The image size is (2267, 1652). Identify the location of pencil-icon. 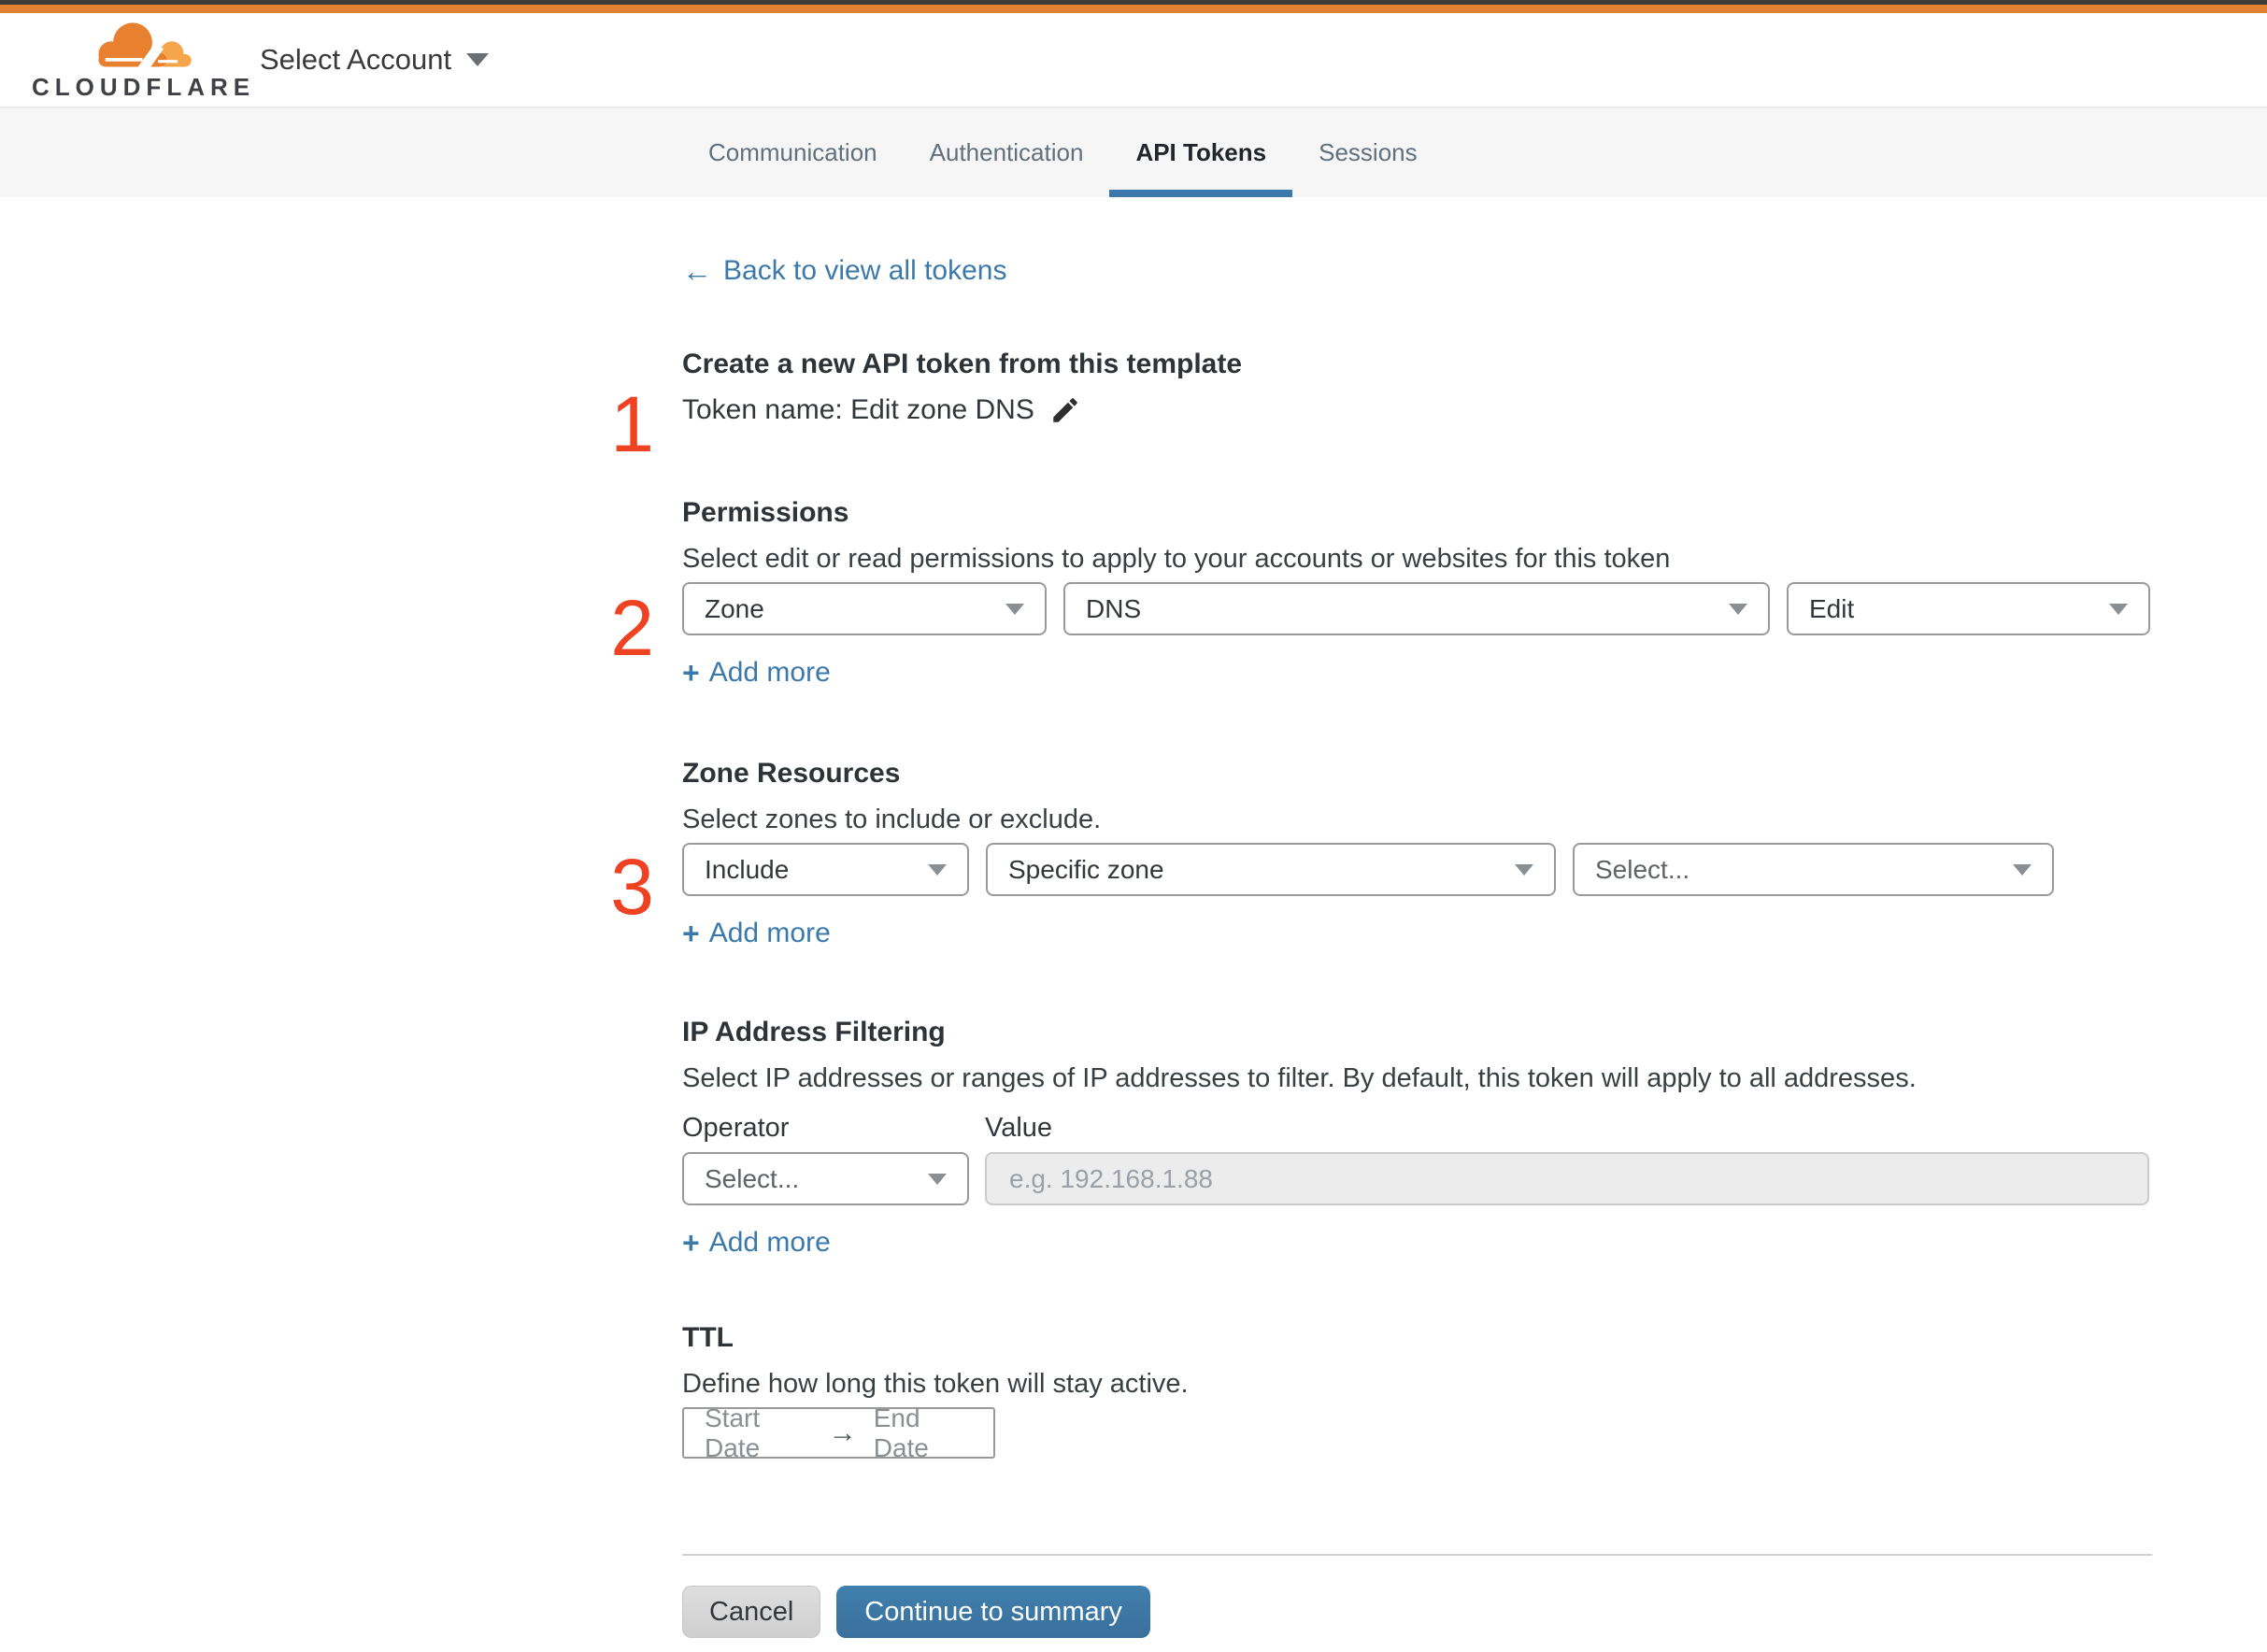
(1065, 410).